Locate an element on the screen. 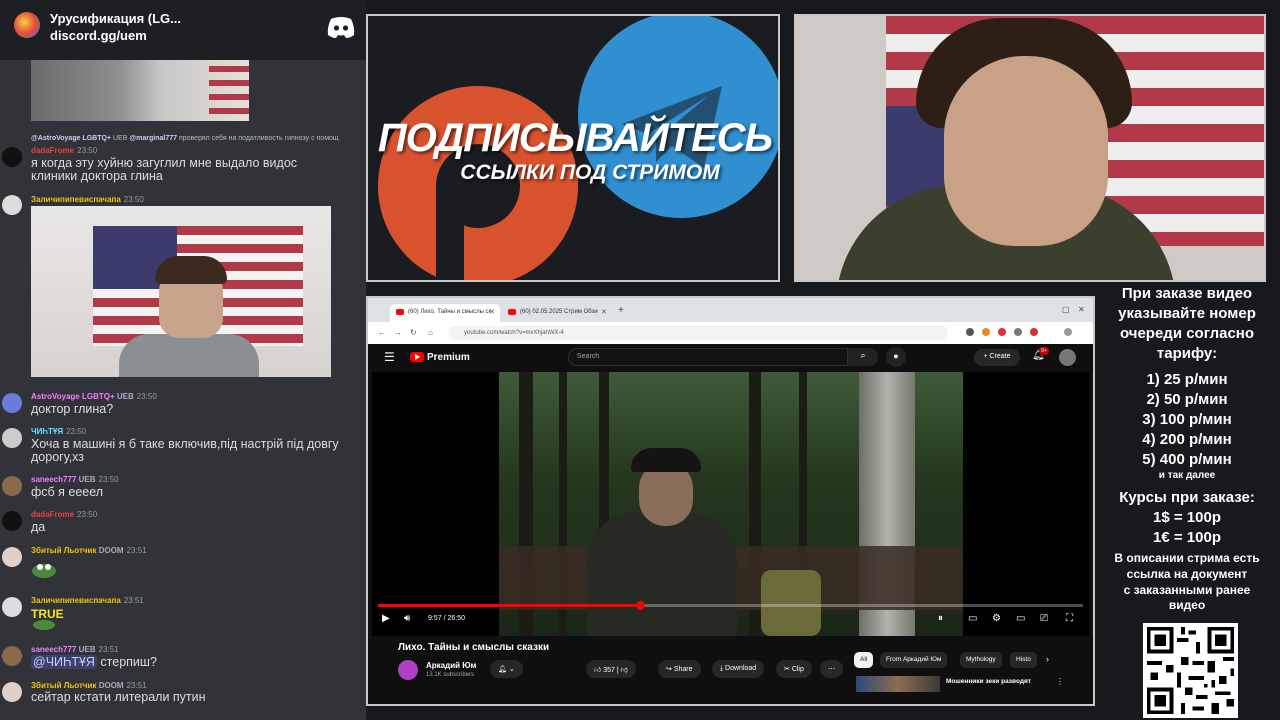 The image size is (1280, 720). more-actions-icon: ⋯ is located at coordinates (831, 669).